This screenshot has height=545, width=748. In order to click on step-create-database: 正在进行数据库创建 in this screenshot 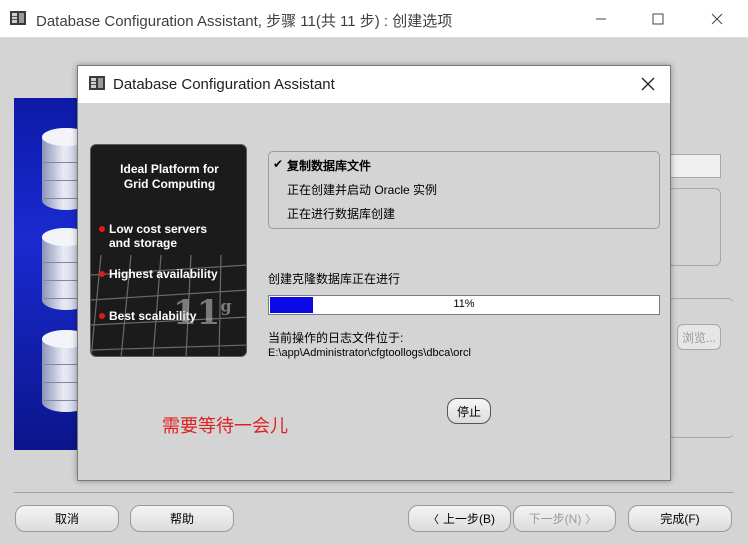, I will do `click(341, 214)`.